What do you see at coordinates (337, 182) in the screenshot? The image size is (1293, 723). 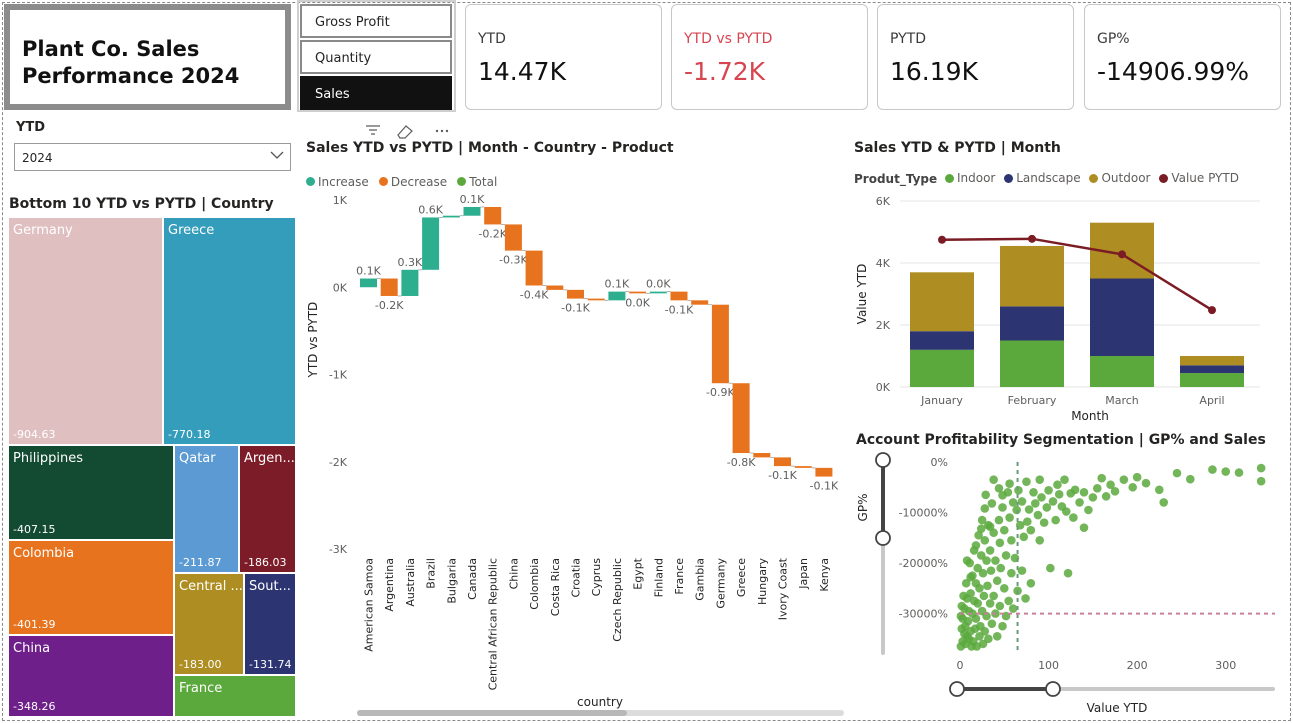 I see `legend-item-increase: Increase` at bounding box center [337, 182].